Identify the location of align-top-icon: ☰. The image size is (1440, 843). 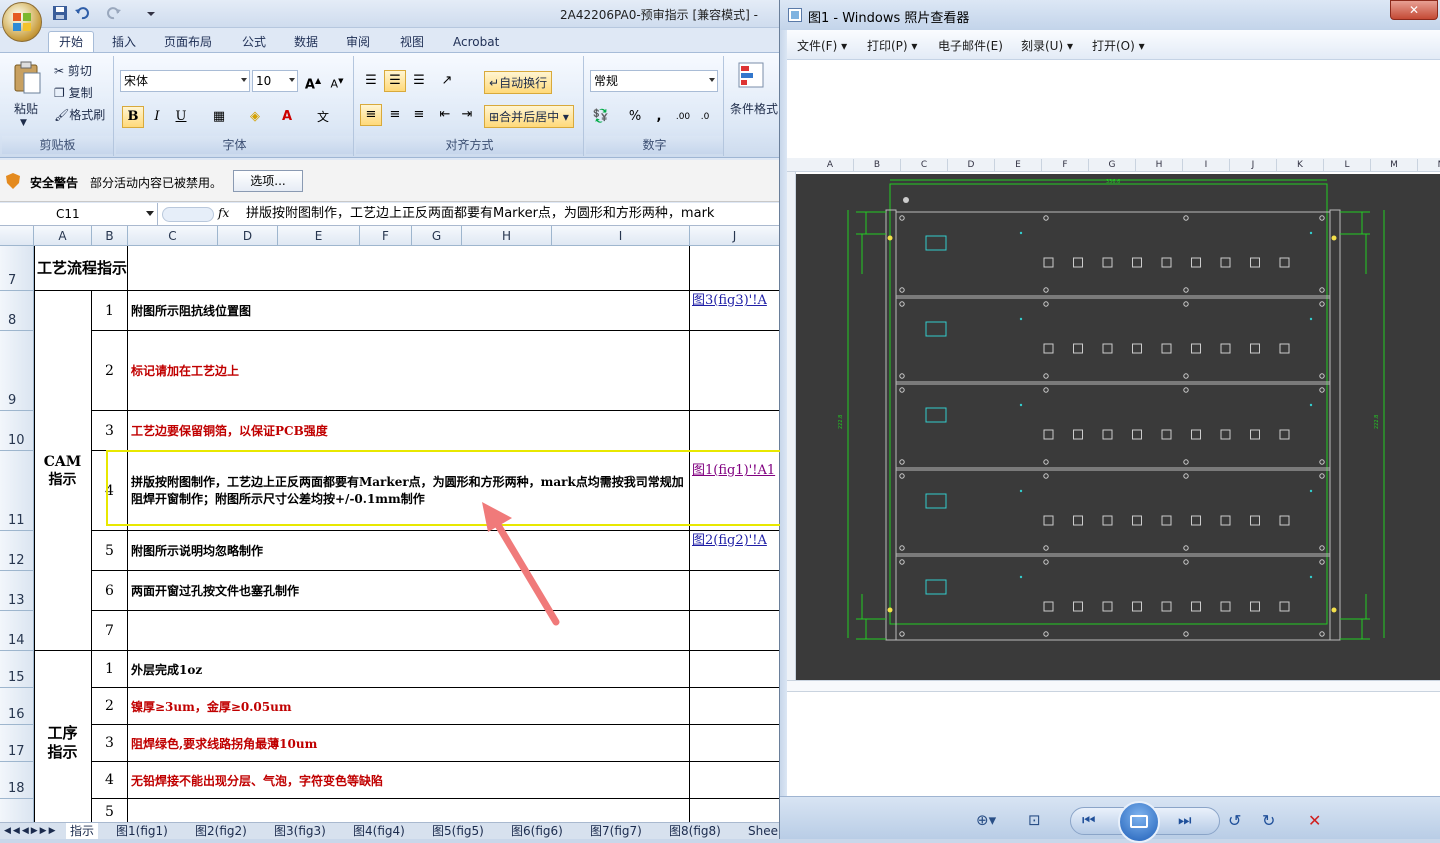
(371, 81).